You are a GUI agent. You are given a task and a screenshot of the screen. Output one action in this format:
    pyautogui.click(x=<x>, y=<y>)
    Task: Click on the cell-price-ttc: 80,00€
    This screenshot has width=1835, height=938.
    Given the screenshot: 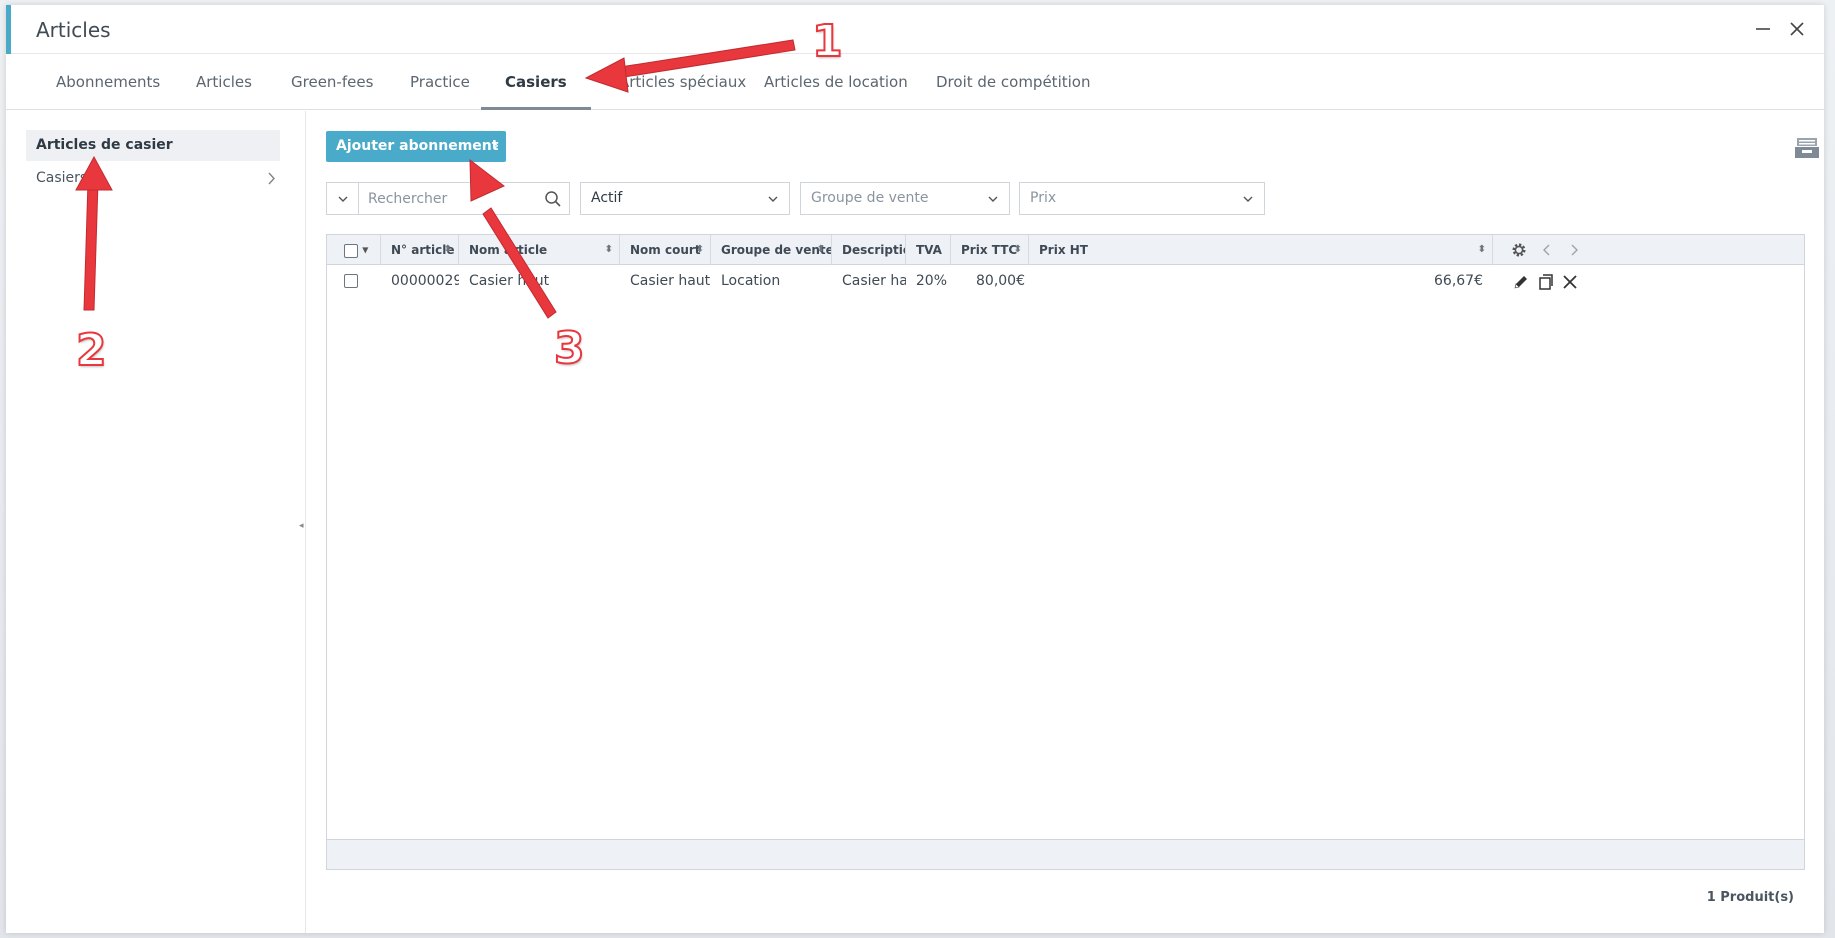 What is the action you would take?
    pyautogui.click(x=1000, y=281)
    